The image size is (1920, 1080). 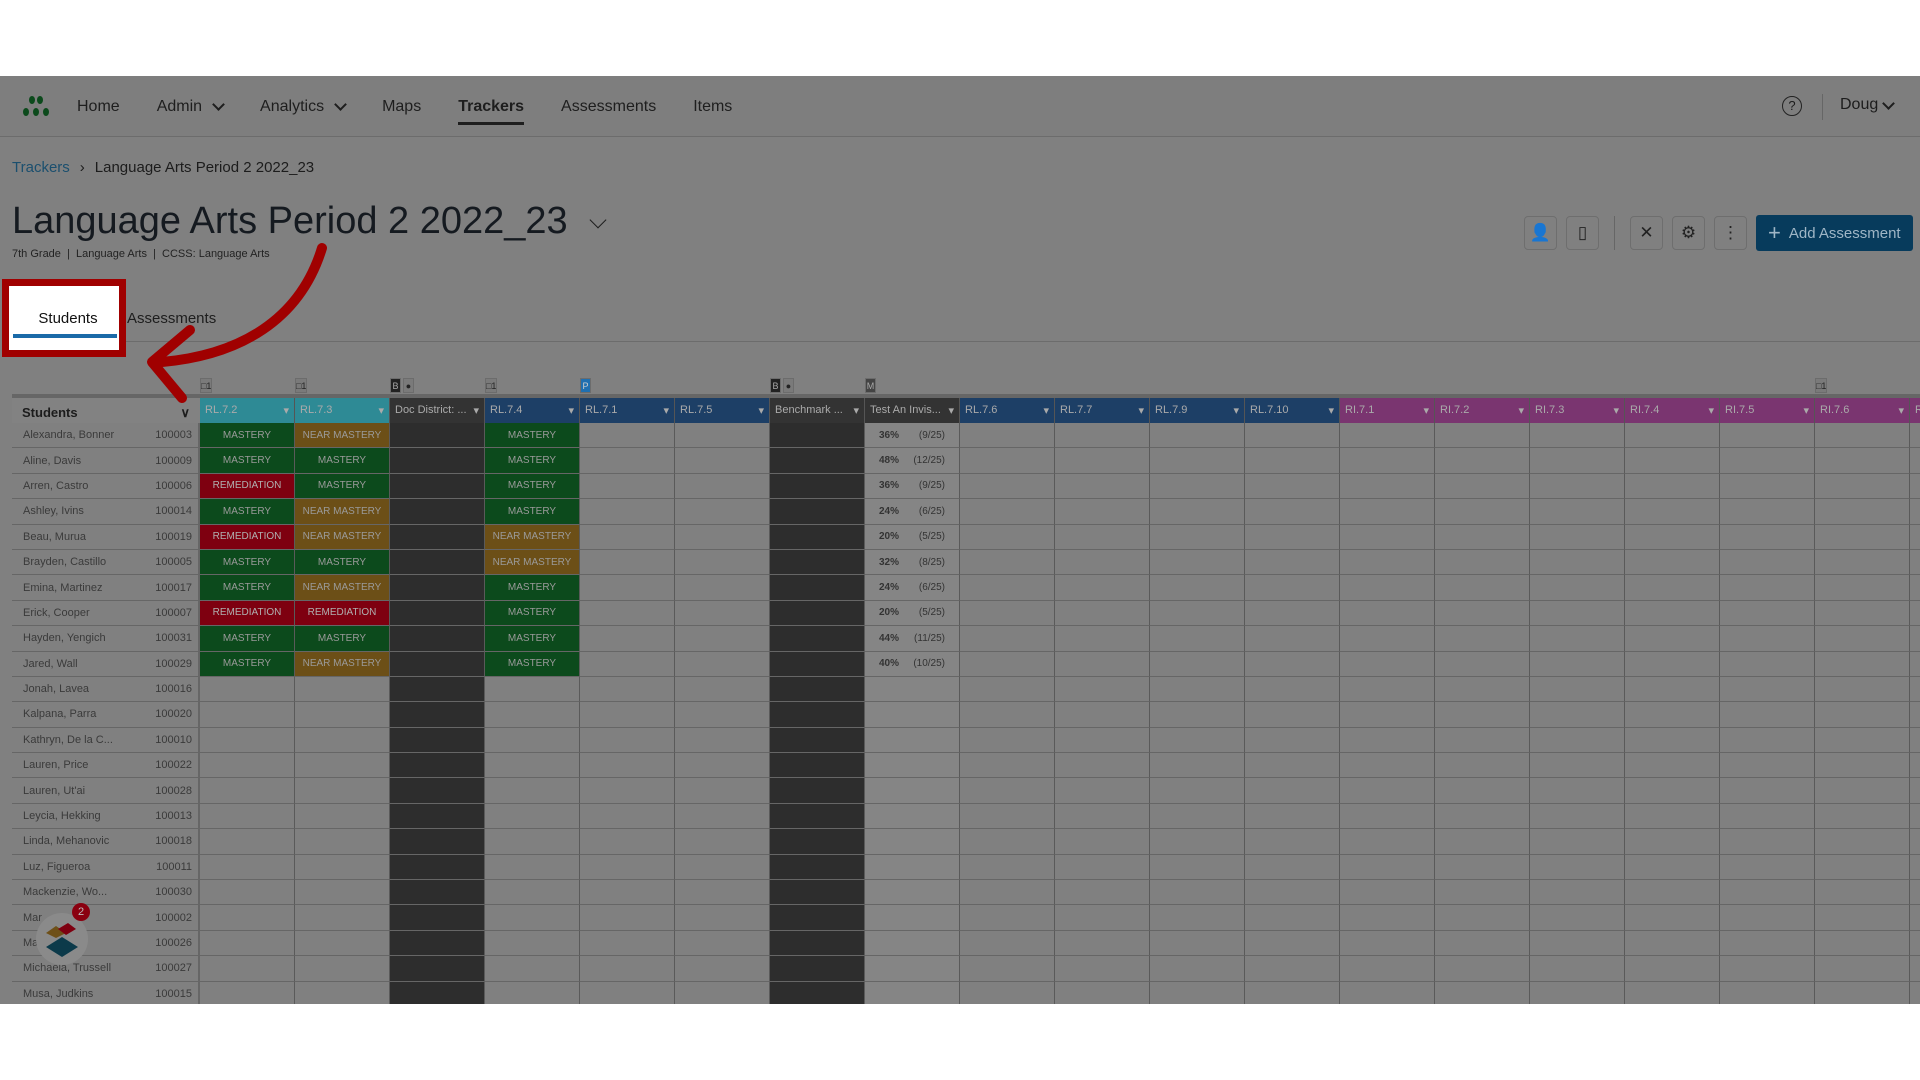 I want to click on score-cell: 20% (5/25), so click(x=912, y=537).